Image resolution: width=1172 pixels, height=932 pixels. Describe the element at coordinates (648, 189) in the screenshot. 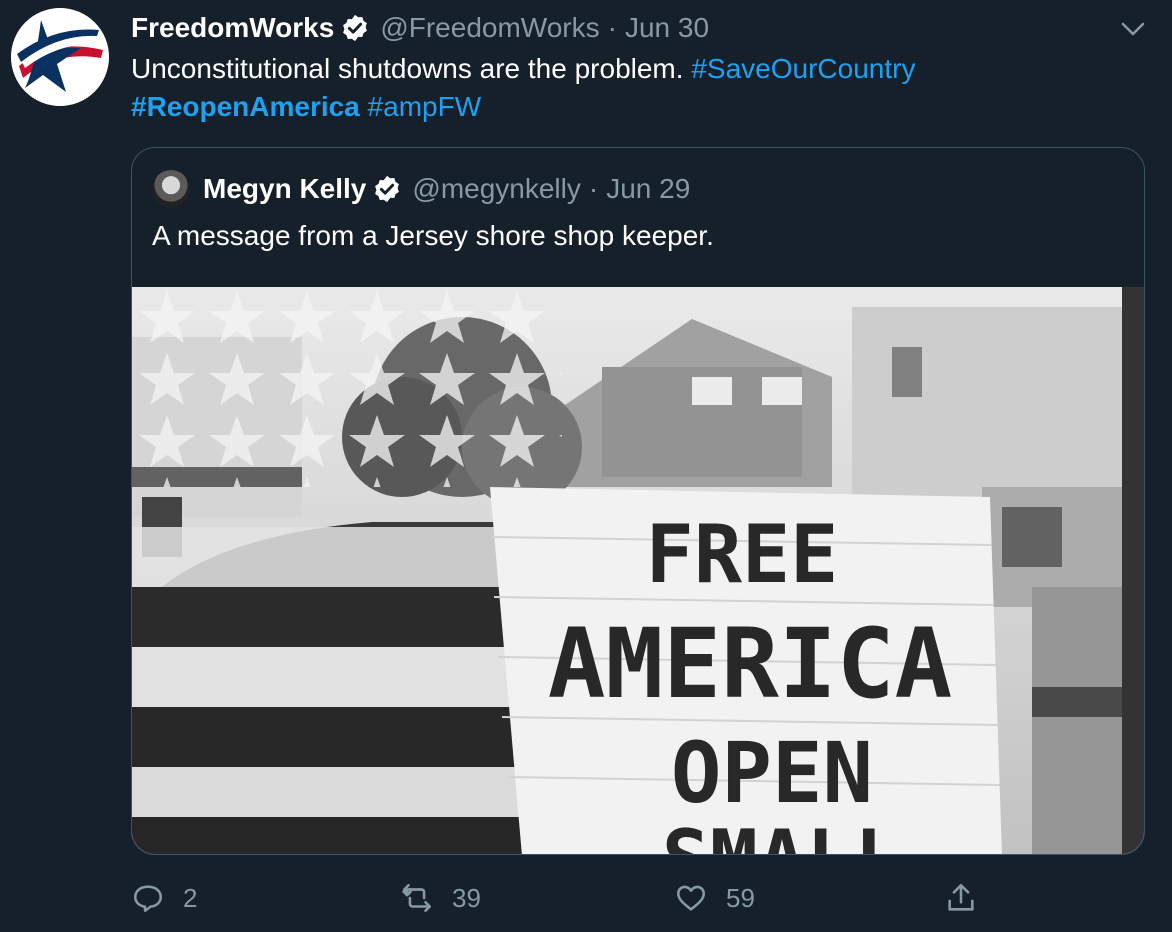

I see `quoted-tweet-date: Jun 29` at that location.